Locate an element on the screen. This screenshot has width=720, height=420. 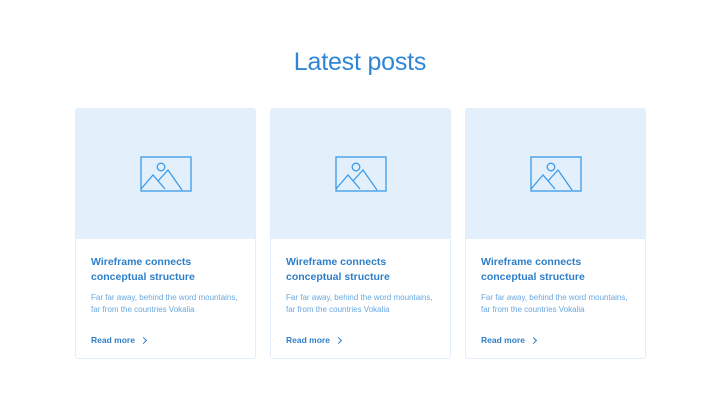
section-title: Latest posts is located at coordinates (360, 62).